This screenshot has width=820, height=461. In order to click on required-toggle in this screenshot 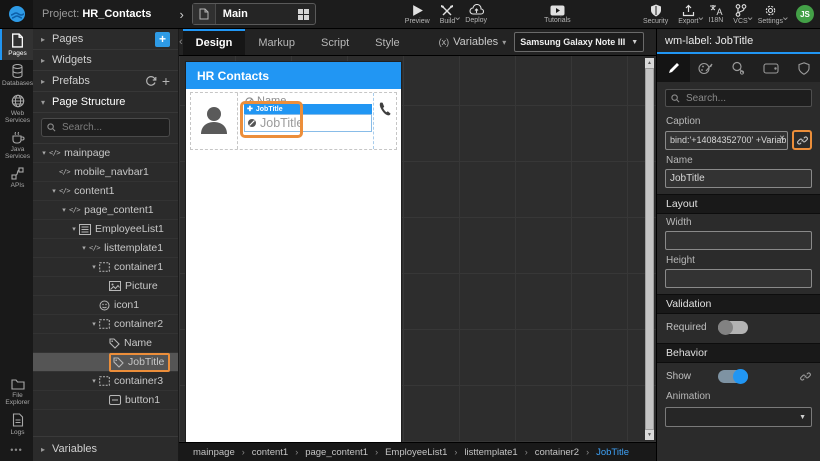, I will do `click(733, 327)`.